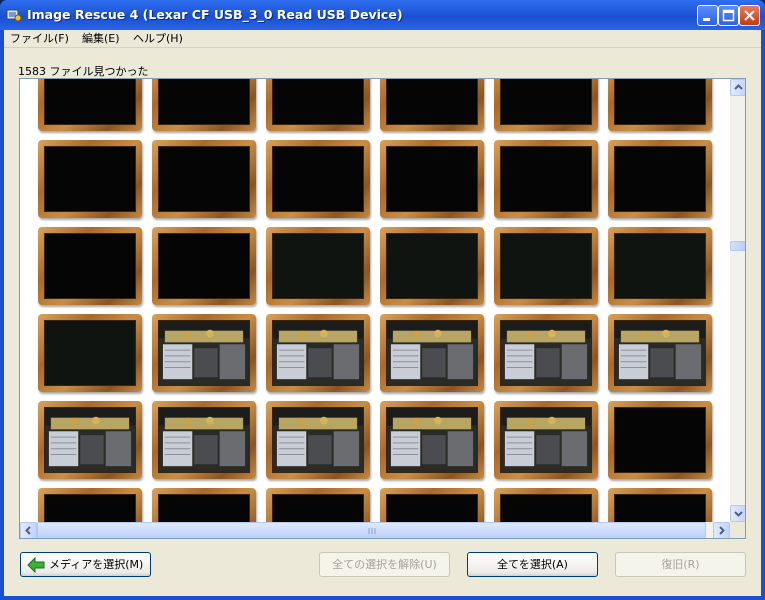 This screenshot has width=765, height=600. What do you see at coordinates (39, 38) in the screenshot?
I see `menu-file: ファイル(F)` at bounding box center [39, 38].